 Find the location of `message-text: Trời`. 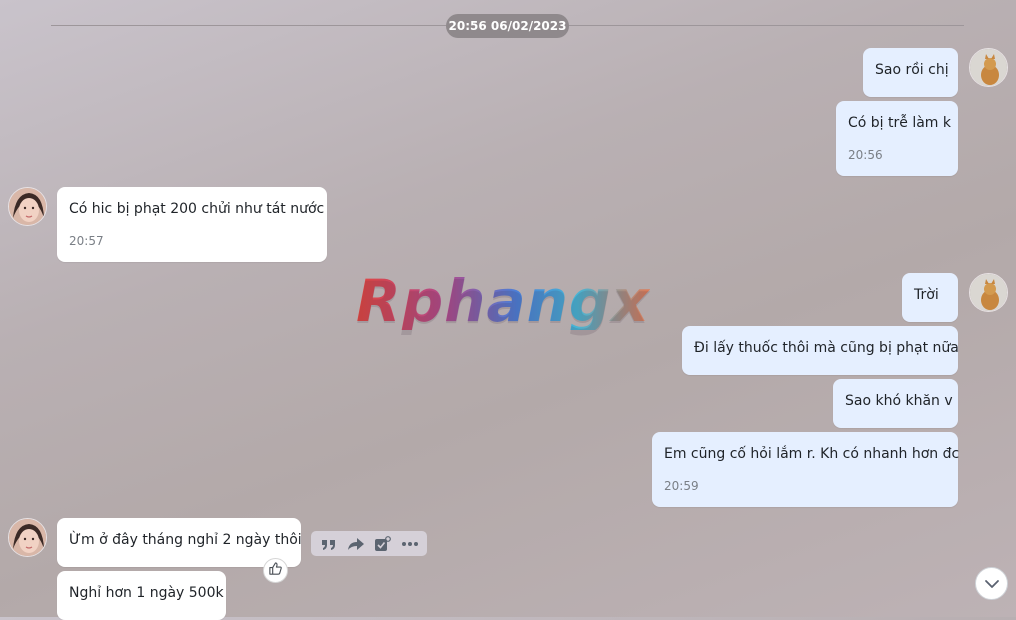

message-text: Trời is located at coordinates (926, 295).